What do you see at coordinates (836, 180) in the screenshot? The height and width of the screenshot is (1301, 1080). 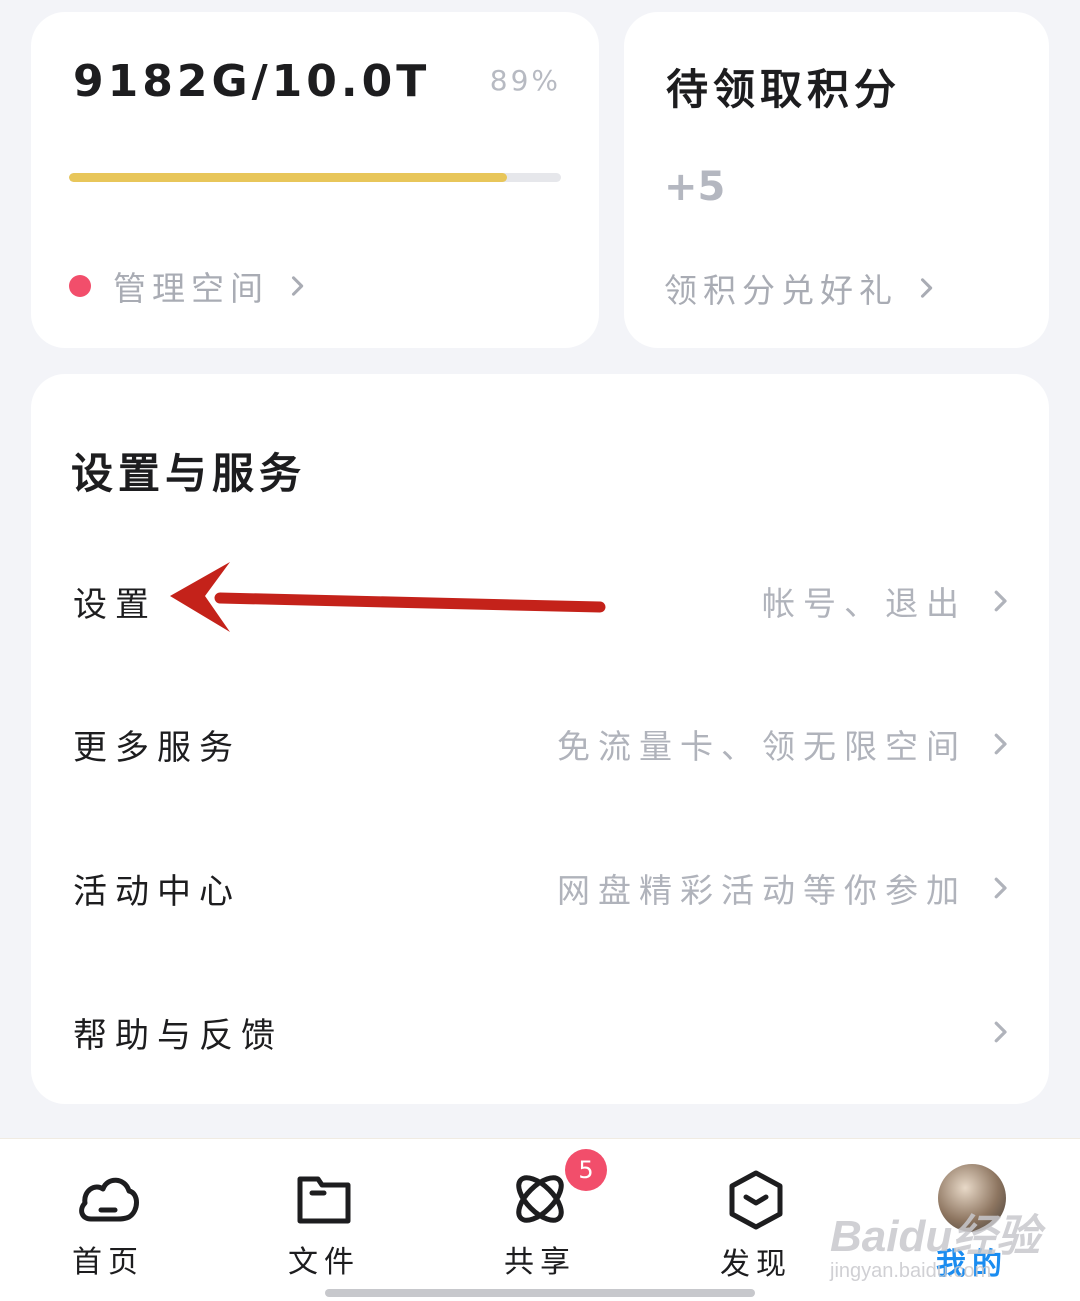 I see `points-card: 待领取积分 +5 领积分兑好礼` at bounding box center [836, 180].